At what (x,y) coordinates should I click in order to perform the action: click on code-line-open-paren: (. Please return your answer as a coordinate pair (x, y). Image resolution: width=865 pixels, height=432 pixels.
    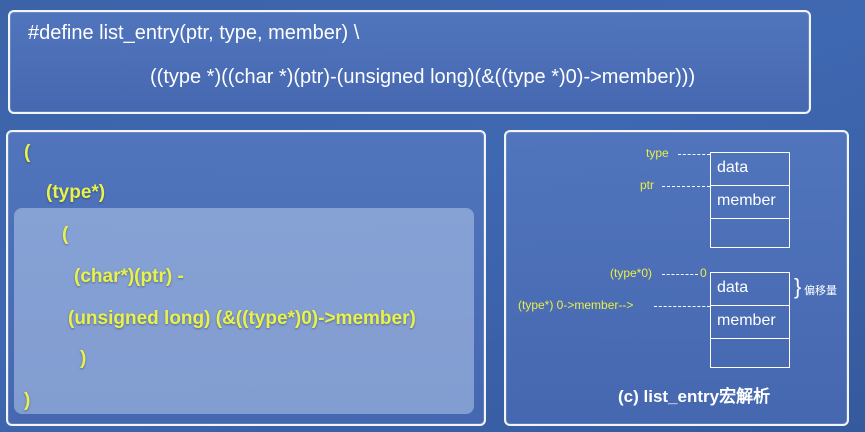
    Looking at the image, I should click on (27, 152).